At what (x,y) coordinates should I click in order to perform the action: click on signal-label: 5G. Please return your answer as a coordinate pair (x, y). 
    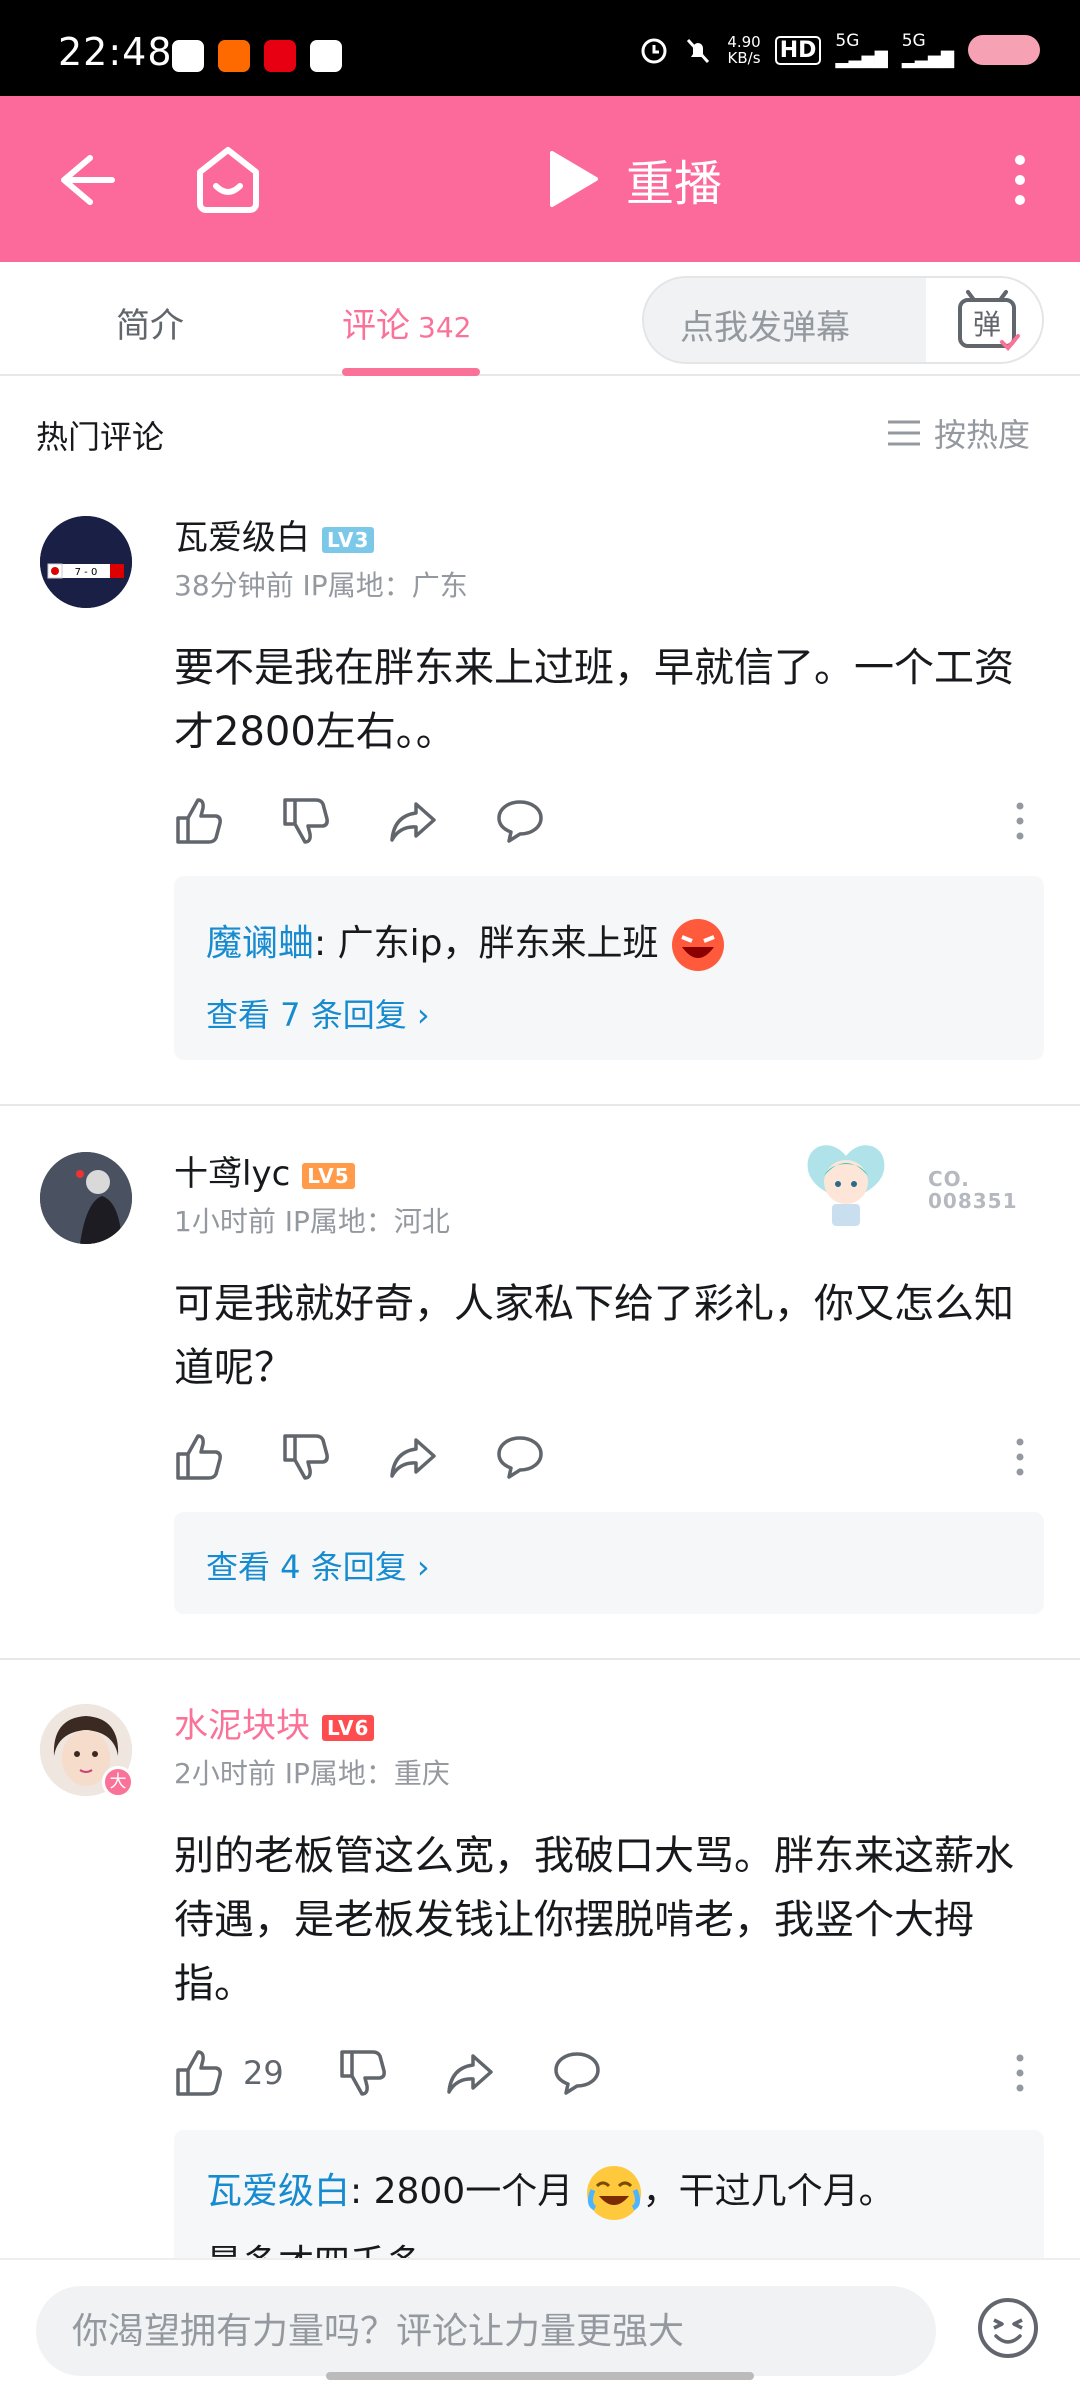
    Looking at the image, I should click on (913, 41).